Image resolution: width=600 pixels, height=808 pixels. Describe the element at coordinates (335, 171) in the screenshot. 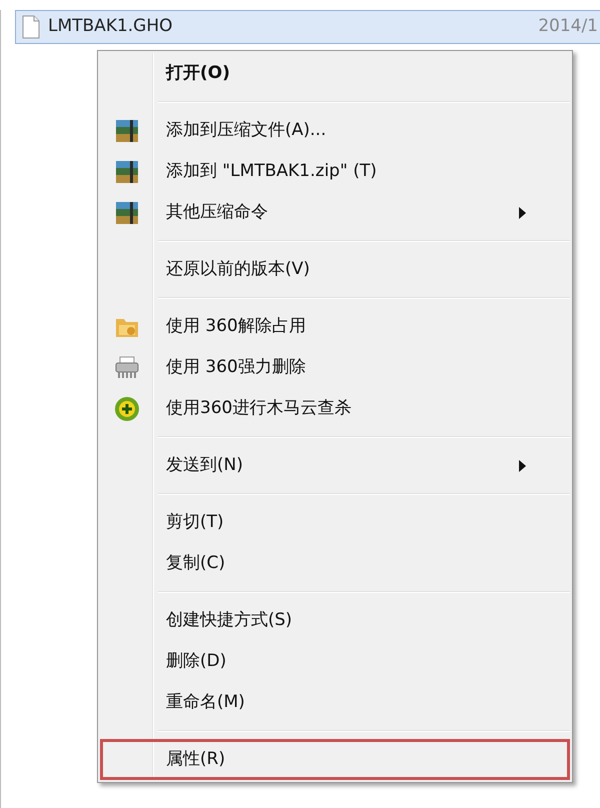

I see `menu-item: 添加到 "LMTBAK1.zip" (T)` at that location.